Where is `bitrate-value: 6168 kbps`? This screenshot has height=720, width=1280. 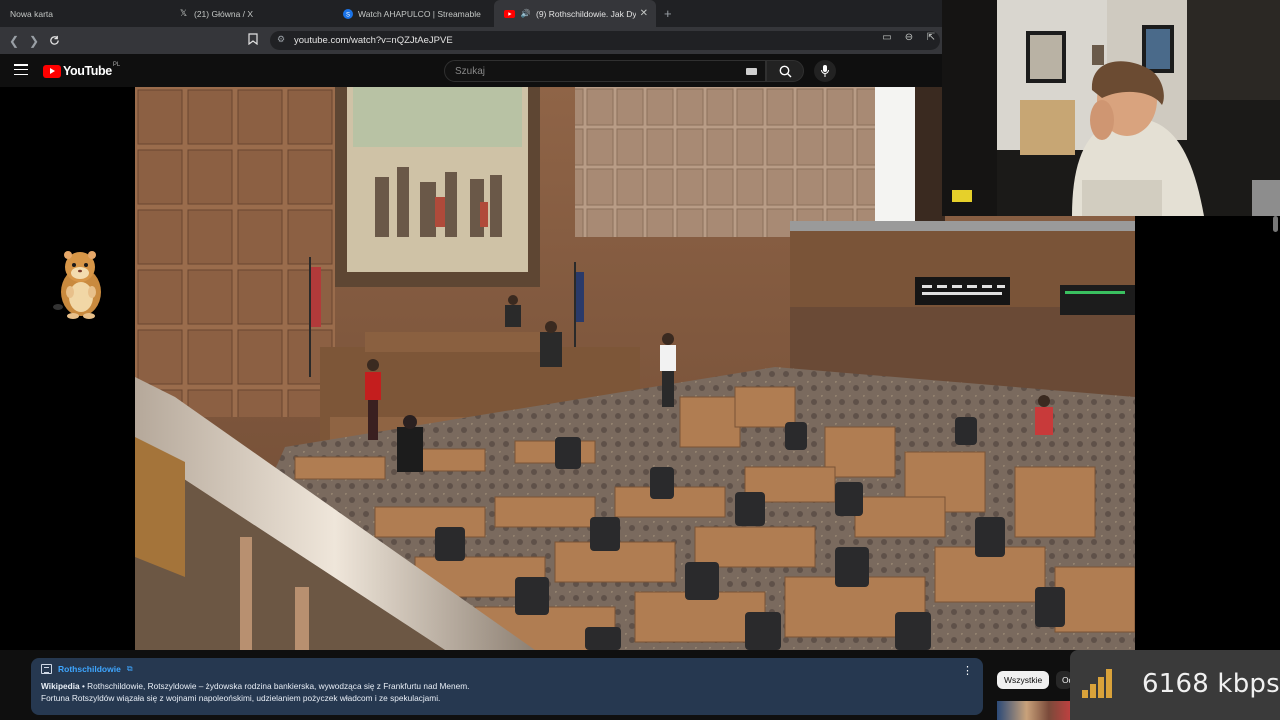 bitrate-value: 6168 kbps is located at coordinates (1211, 684).